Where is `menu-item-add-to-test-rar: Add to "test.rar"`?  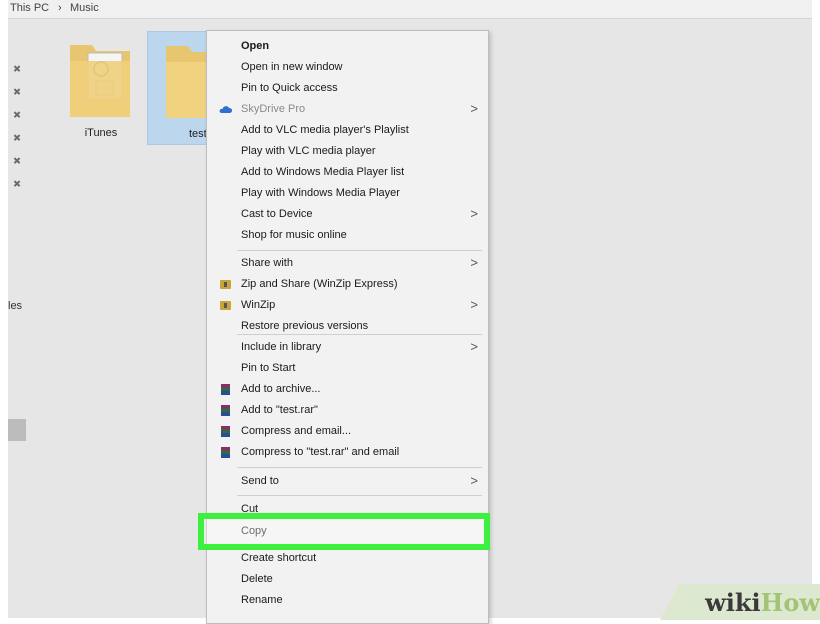
menu-item-add-to-test-rar: Add to "test.rar" is located at coordinates (347, 410).